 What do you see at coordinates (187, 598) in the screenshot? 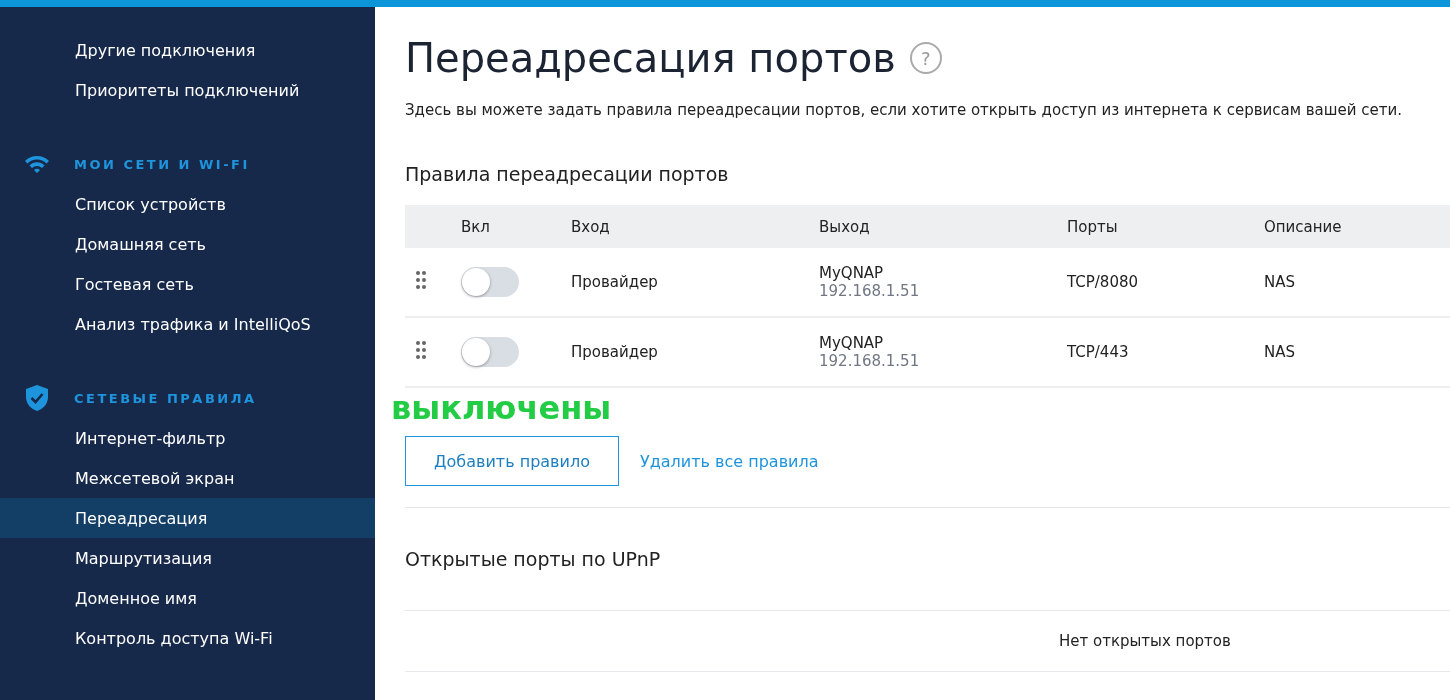
I see `sidebar-item: Доменное имя` at bounding box center [187, 598].